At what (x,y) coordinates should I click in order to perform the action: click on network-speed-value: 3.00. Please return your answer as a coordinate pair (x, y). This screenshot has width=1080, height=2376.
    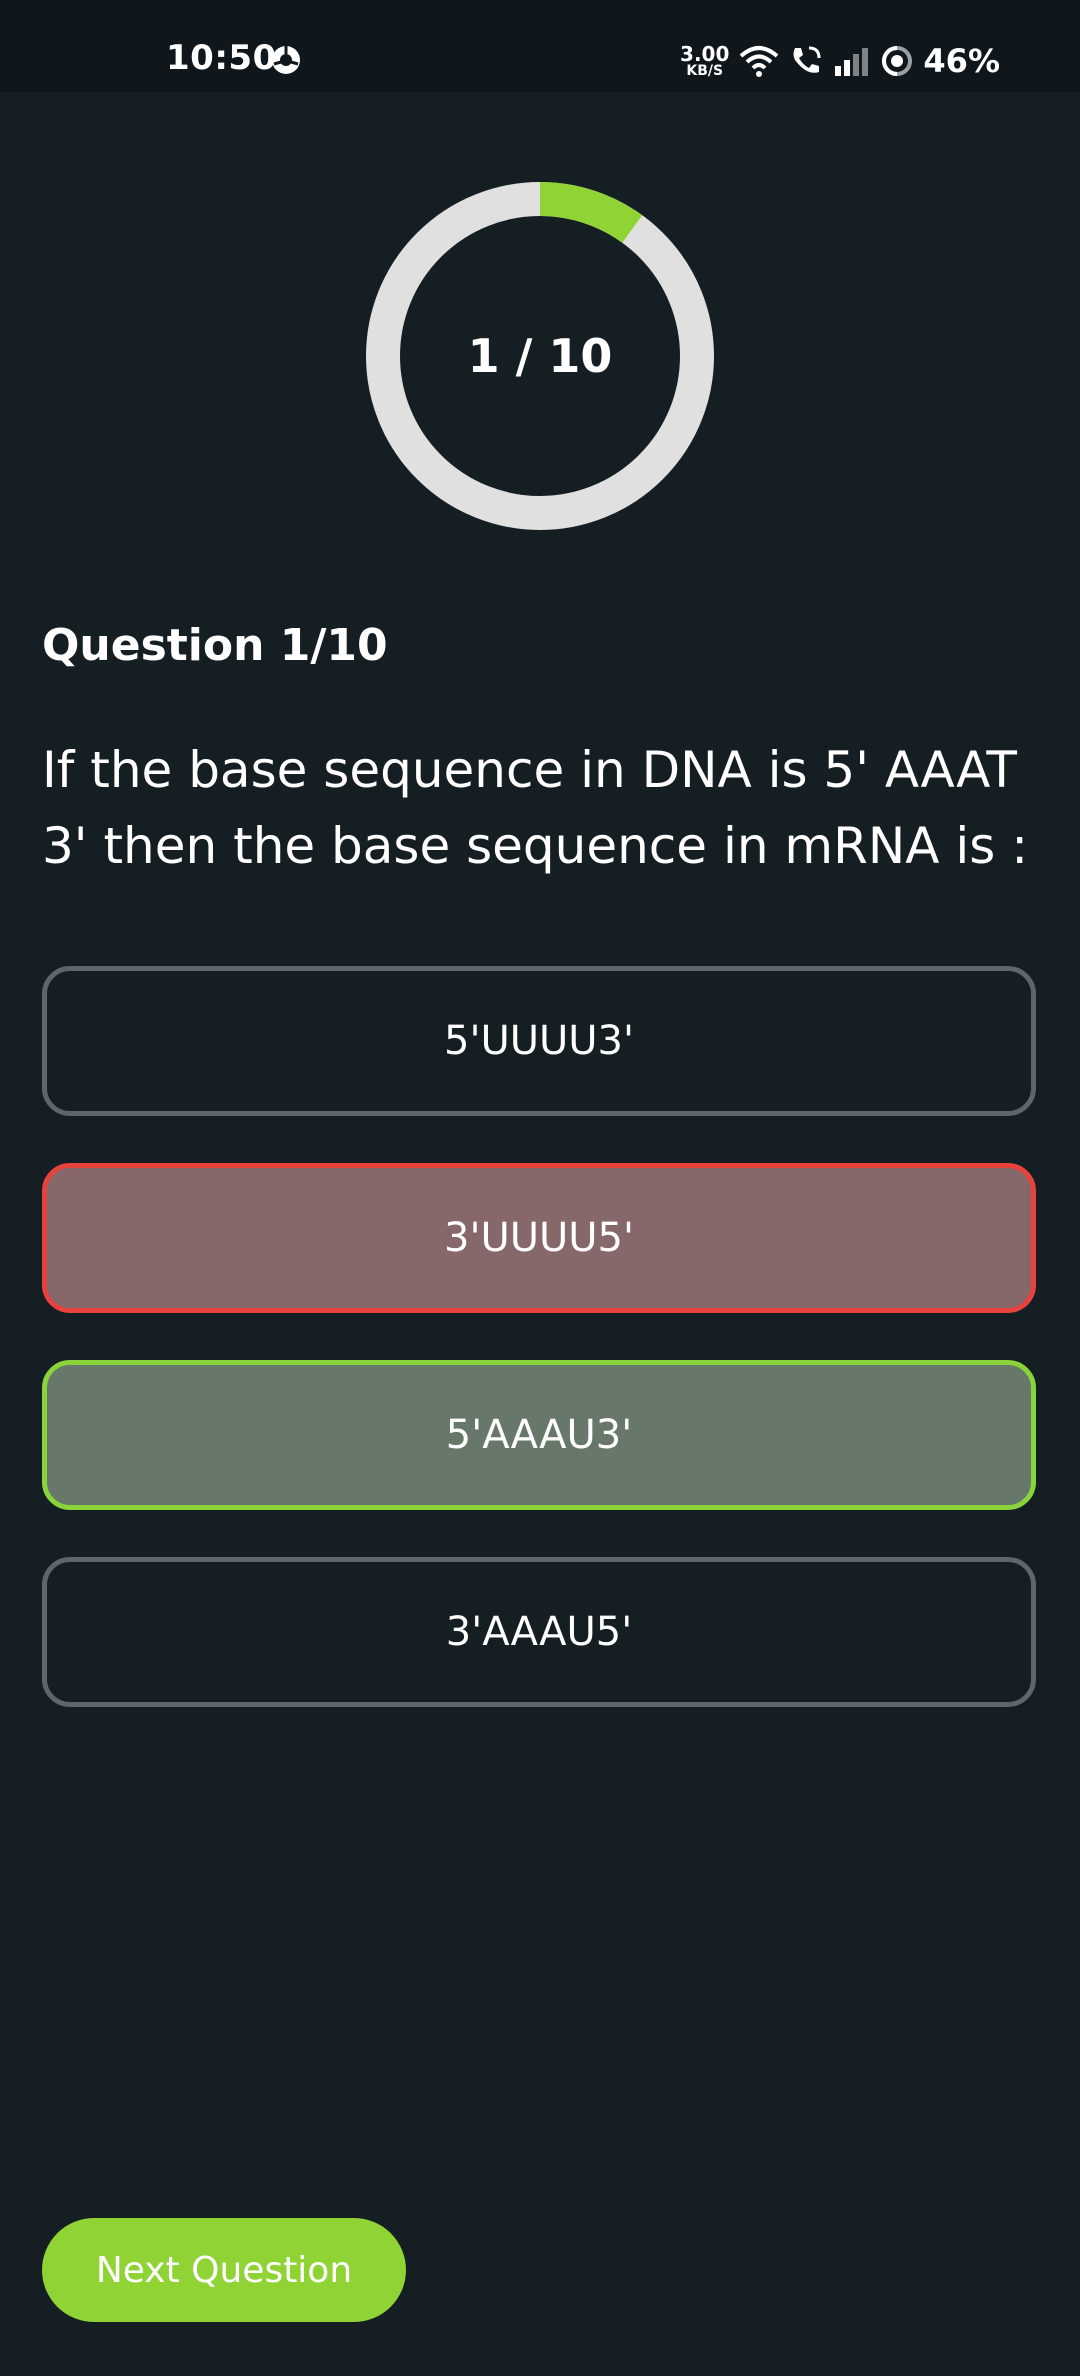
    Looking at the image, I should click on (705, 54).